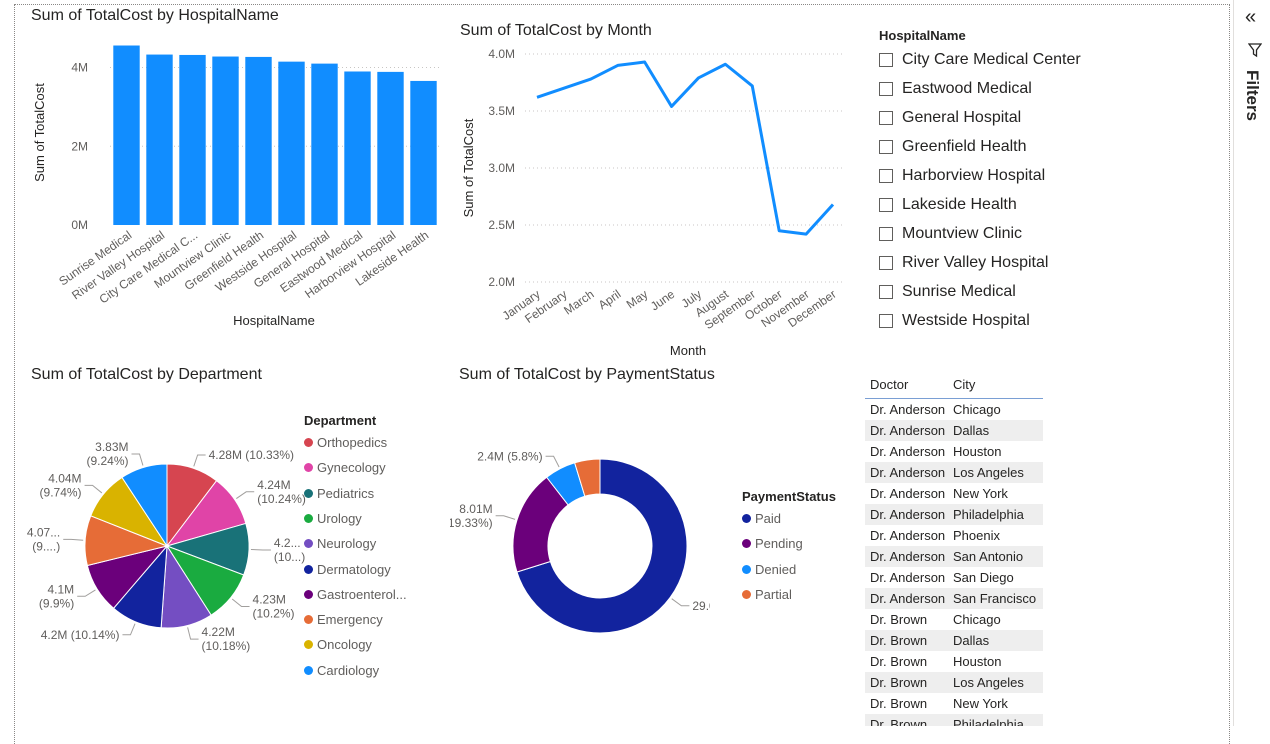 The height and width of the screenshot is (744, 1270). What do you see at coordinates (352, 442) in the screenshot?
I see `legend-label: Orthopedics` at bounding box center [352, 442].